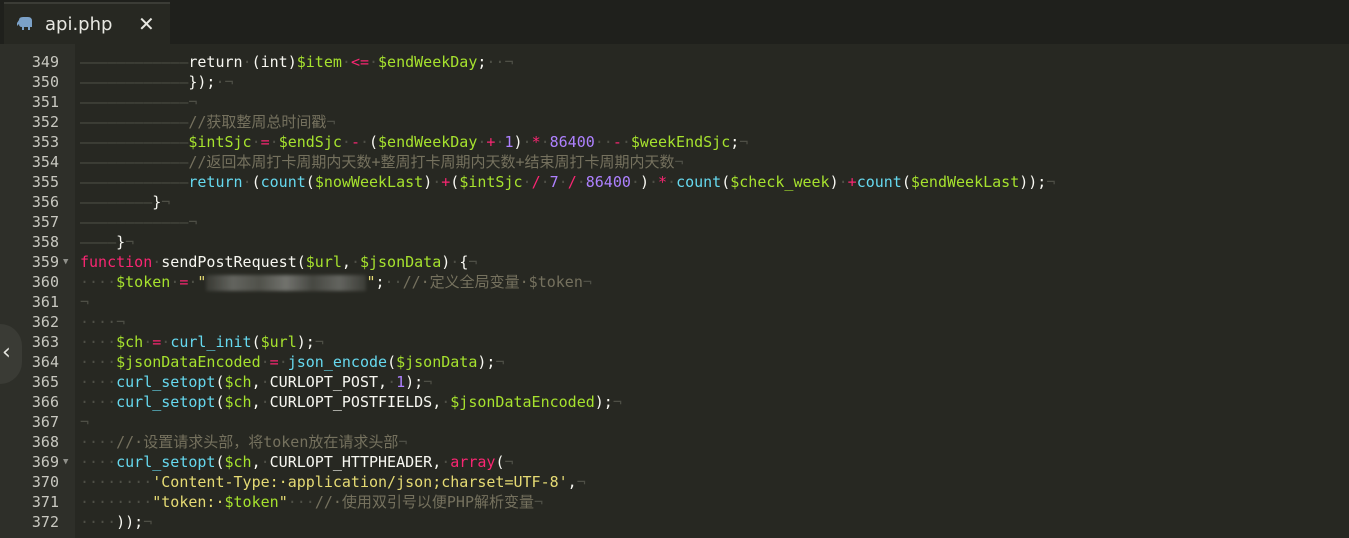 This screenshot has width=1349, height=538. I want to click on chevron-left-icon: ‹, so click(6, 352).